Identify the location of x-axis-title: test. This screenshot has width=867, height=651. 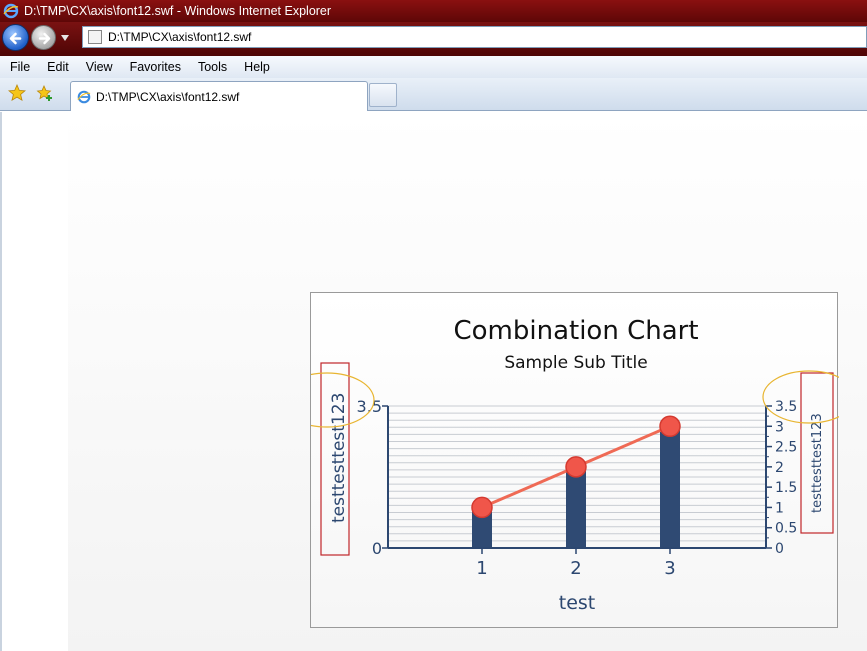
(577, 603).